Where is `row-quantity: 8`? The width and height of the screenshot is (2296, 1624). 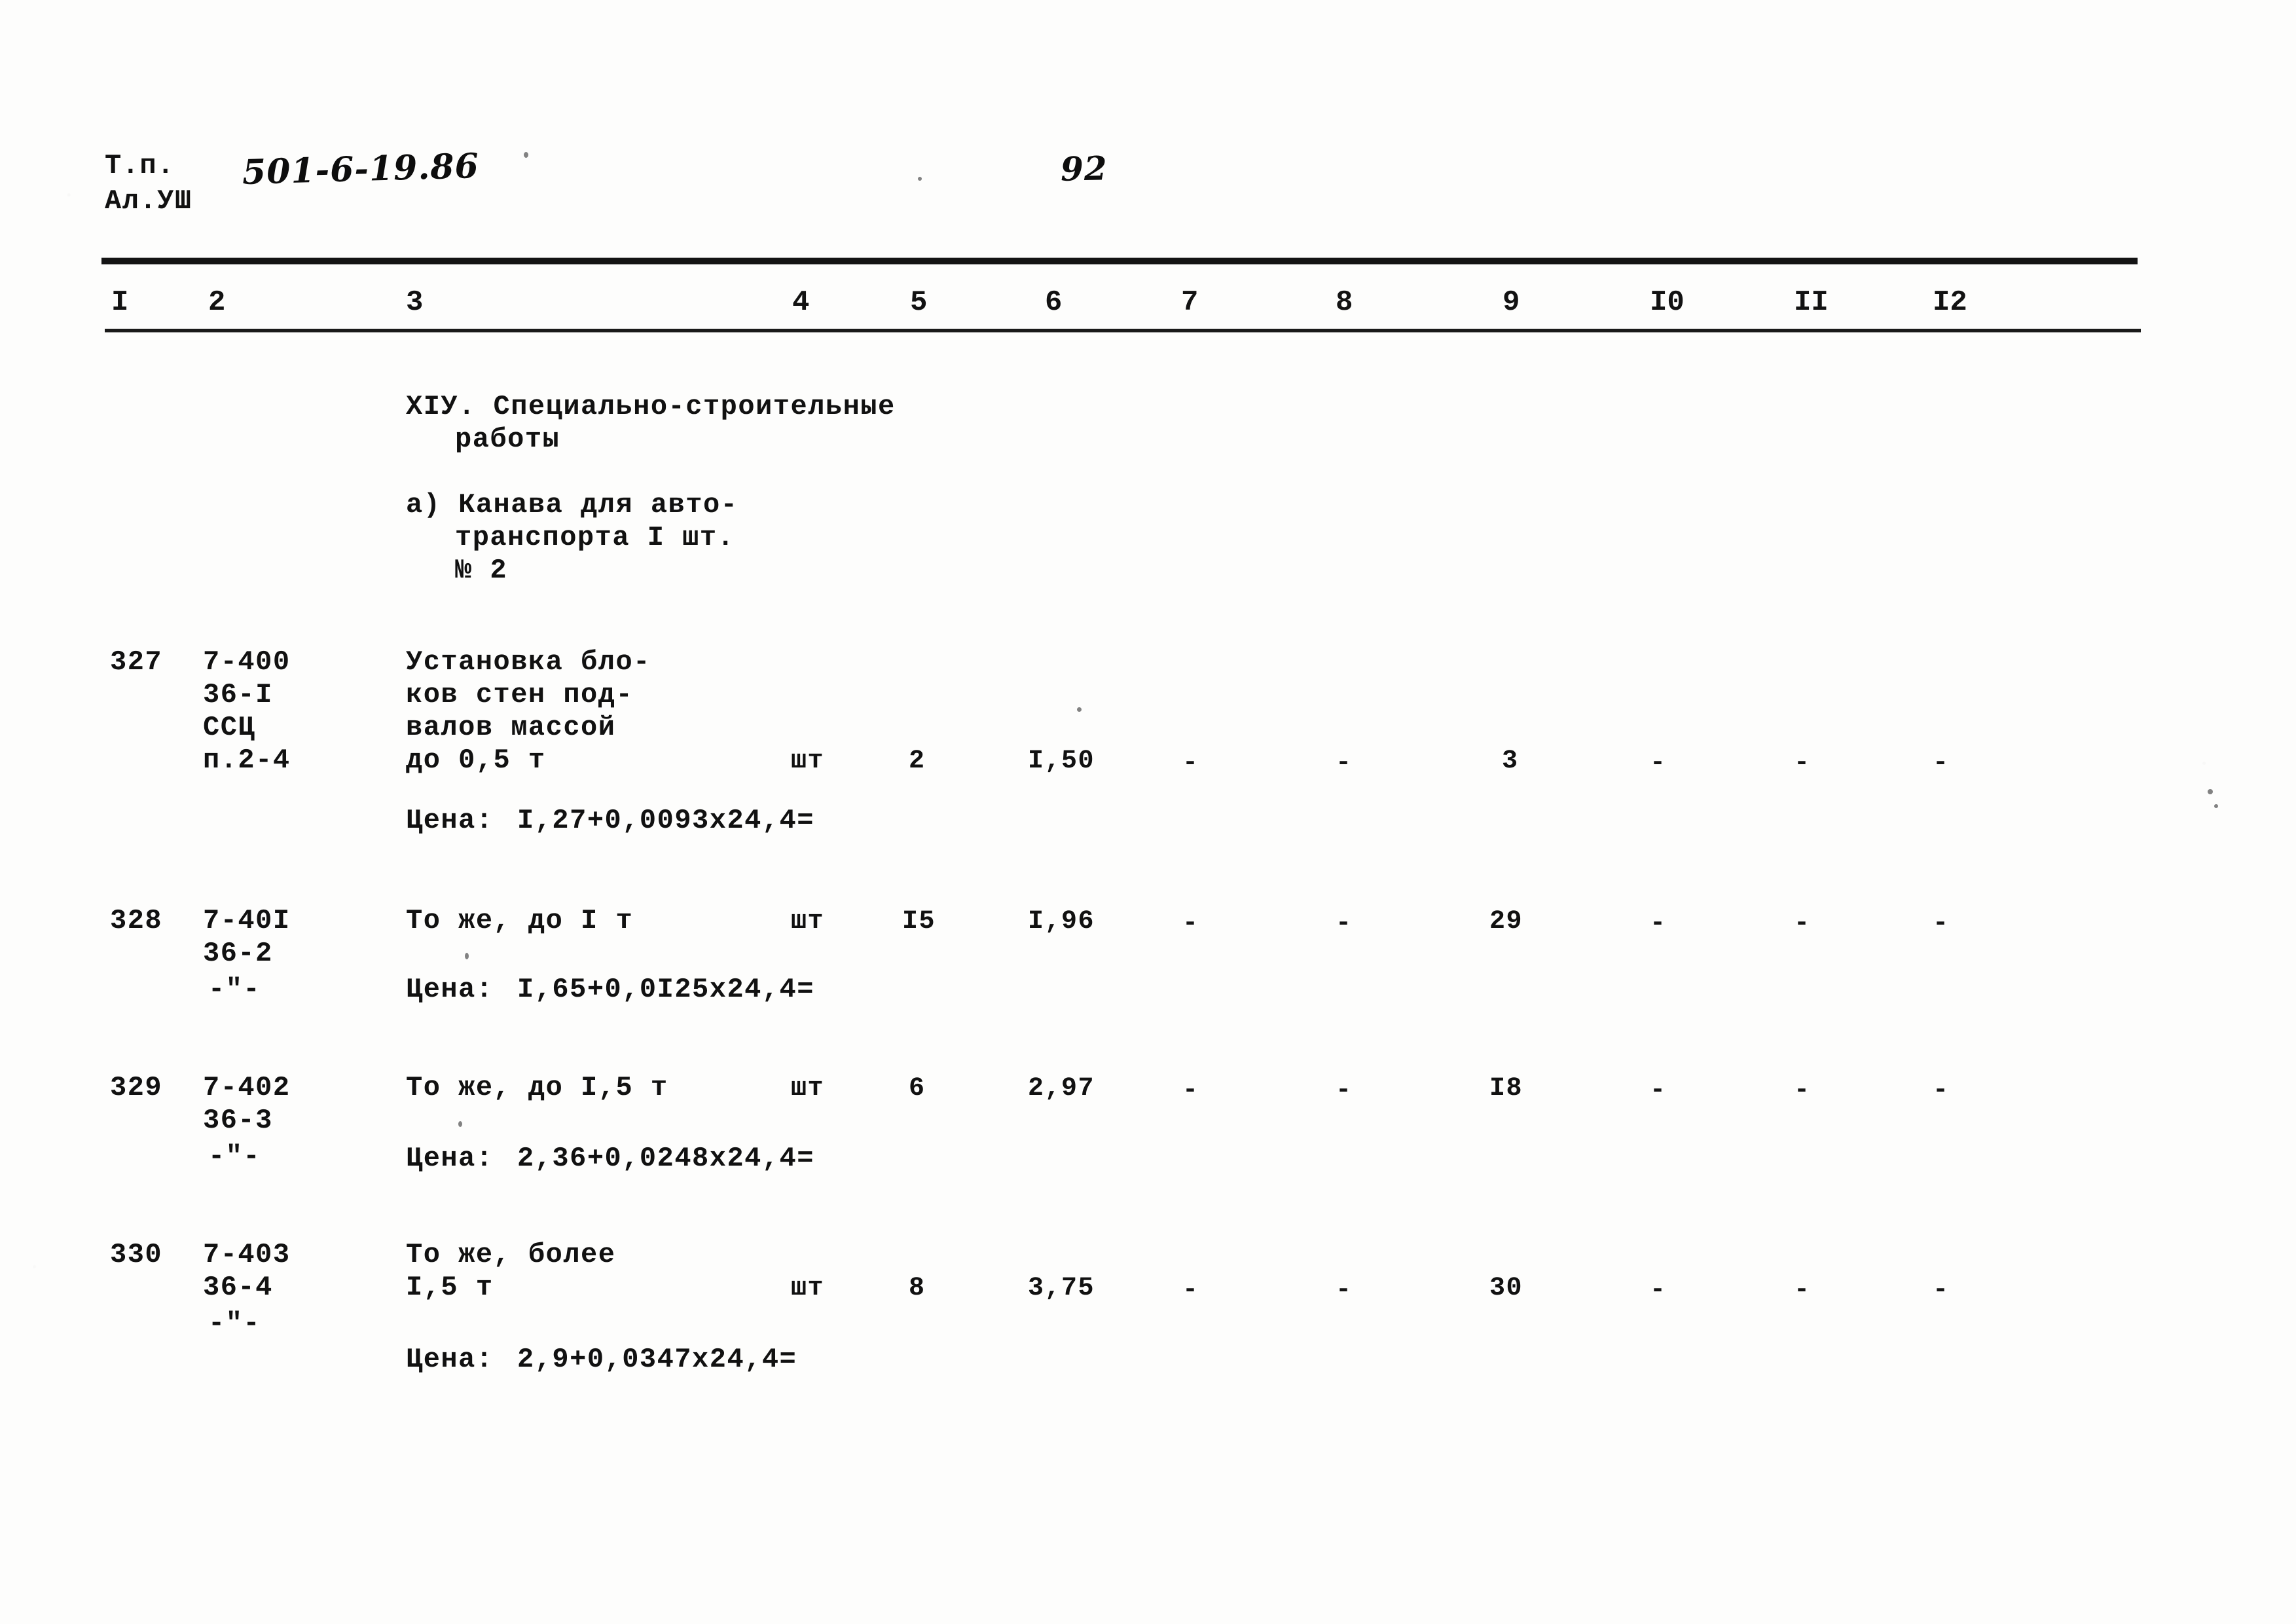 row-quantity: 8 is located at coordinates (917, 1288).